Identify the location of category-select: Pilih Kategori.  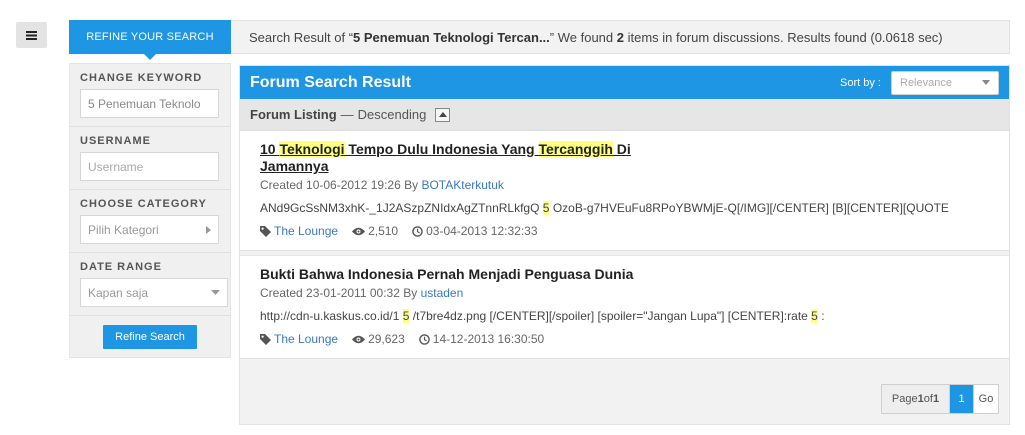
(149, 229).